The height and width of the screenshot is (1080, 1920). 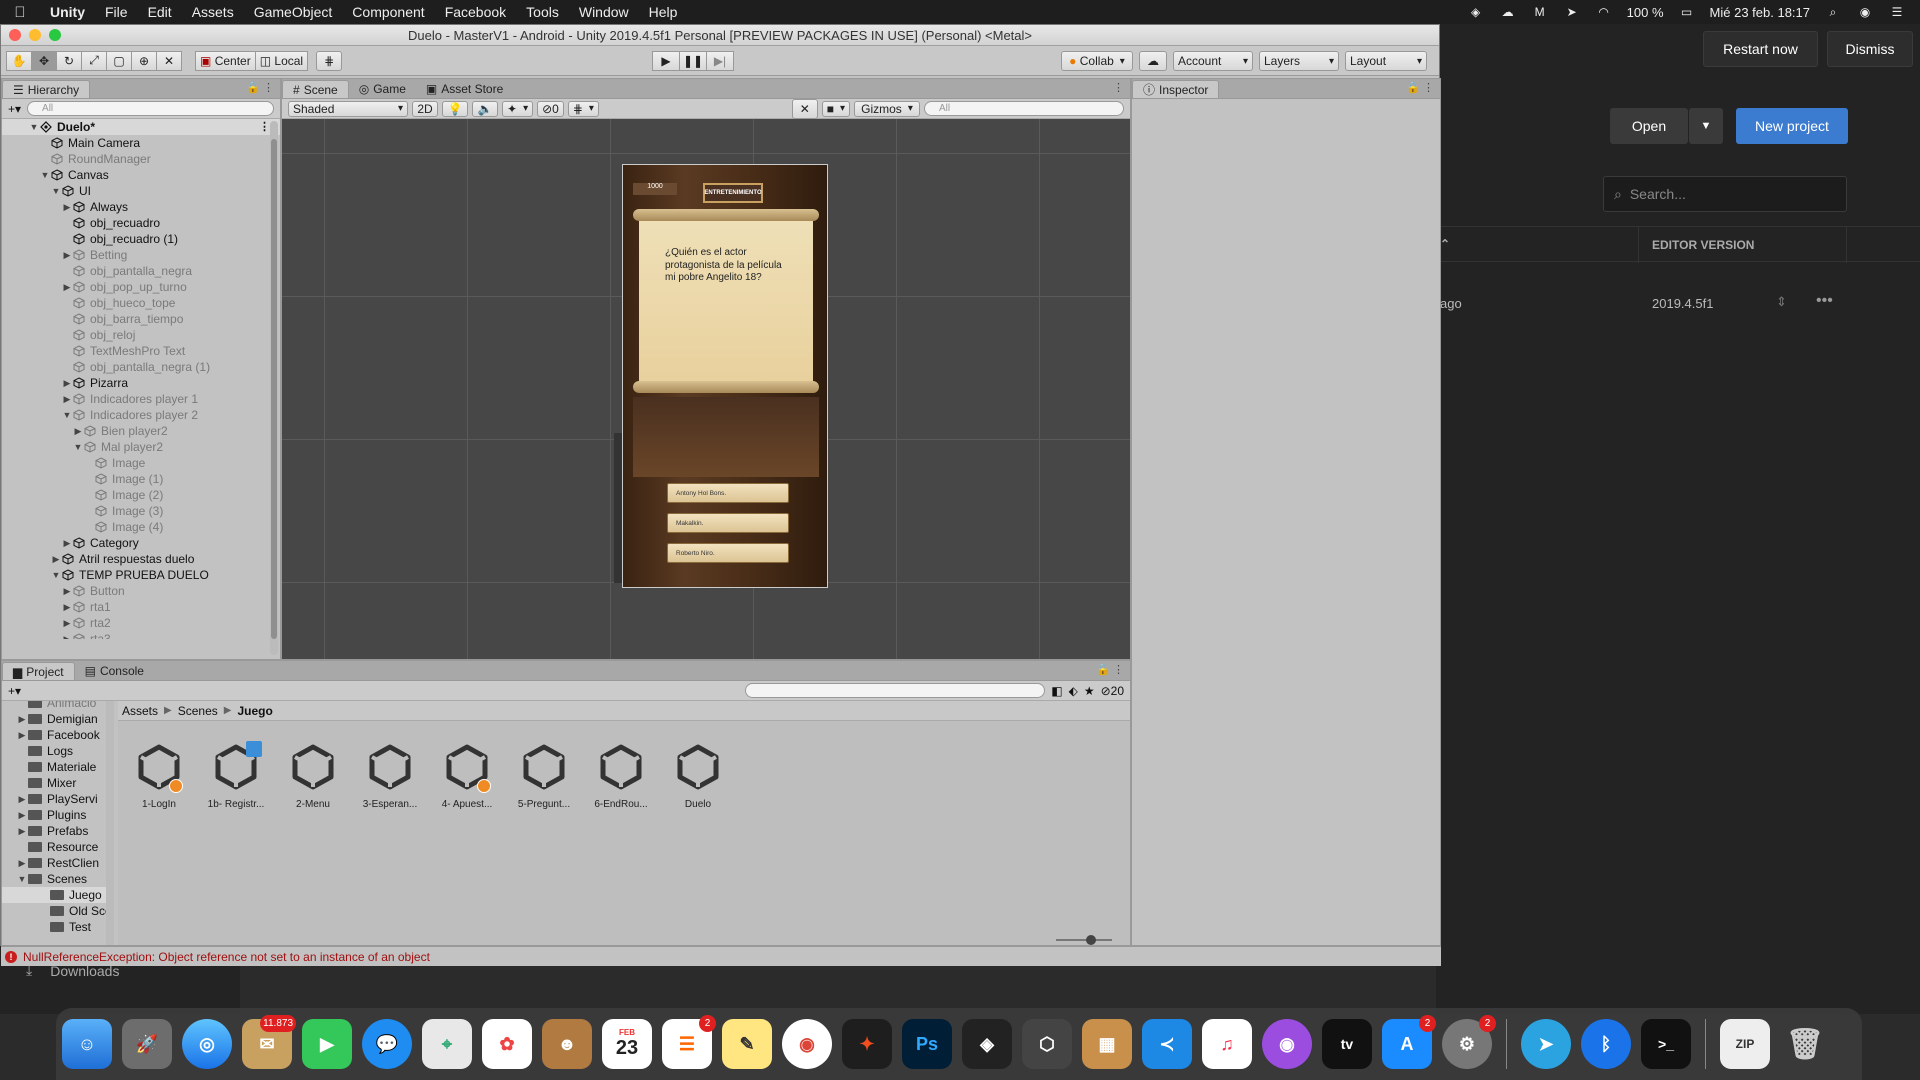 I want to click on open-dropdown-button: ▼, so click(x=1706, y=126).